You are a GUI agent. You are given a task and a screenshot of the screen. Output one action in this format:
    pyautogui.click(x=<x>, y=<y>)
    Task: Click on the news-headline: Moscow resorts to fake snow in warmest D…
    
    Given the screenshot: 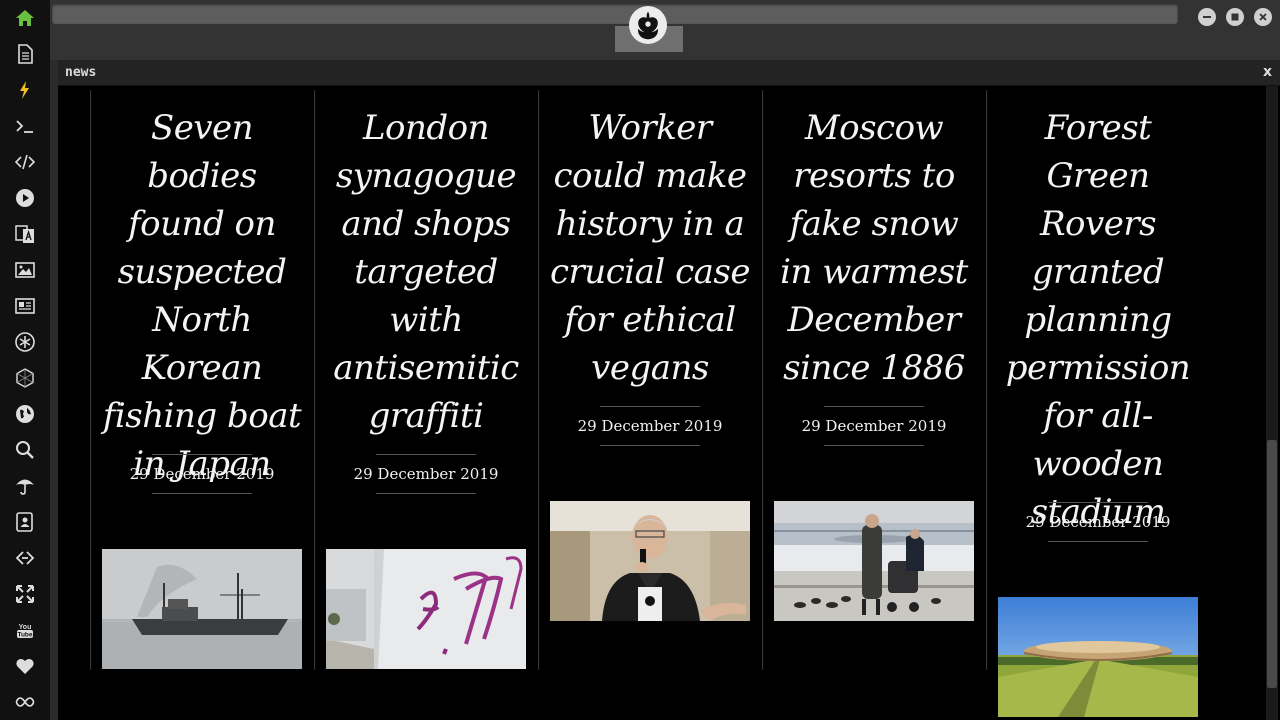 What is the action you would take?
    pyautogui.click(x=874, y=248)
    